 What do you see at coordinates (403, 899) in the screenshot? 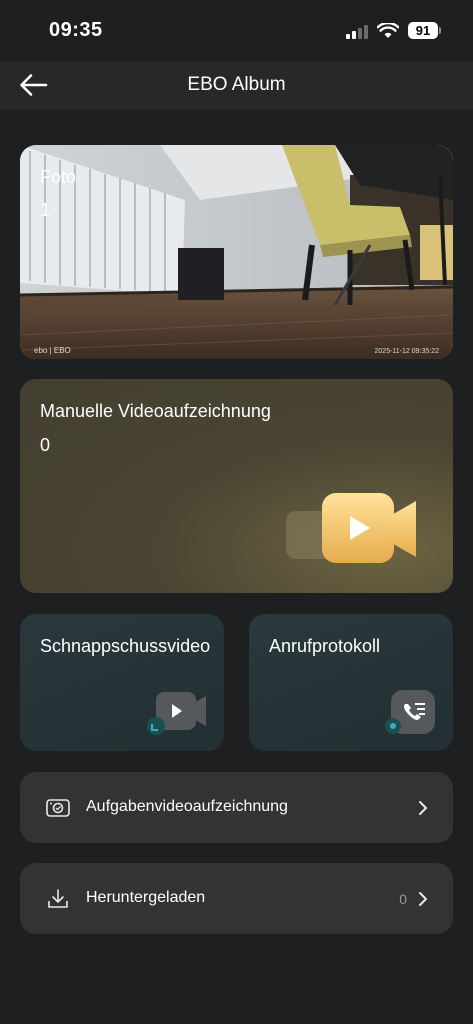
I see `downloaded-count: 0` at bounding box center [403, 899].